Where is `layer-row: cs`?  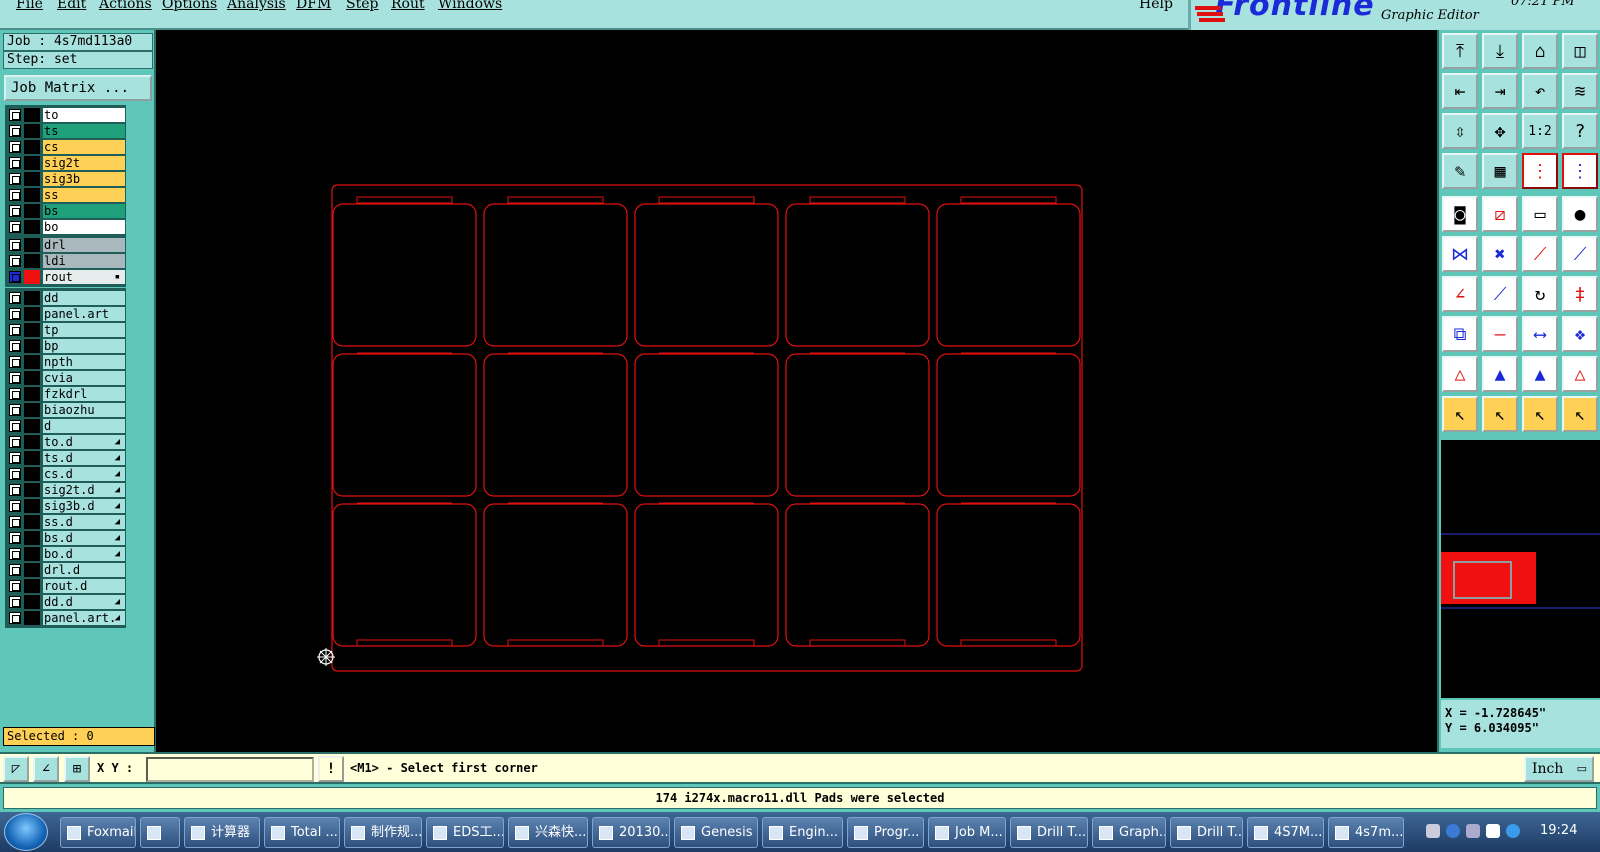 layer-row: cs is located at coordinates (66, 147).